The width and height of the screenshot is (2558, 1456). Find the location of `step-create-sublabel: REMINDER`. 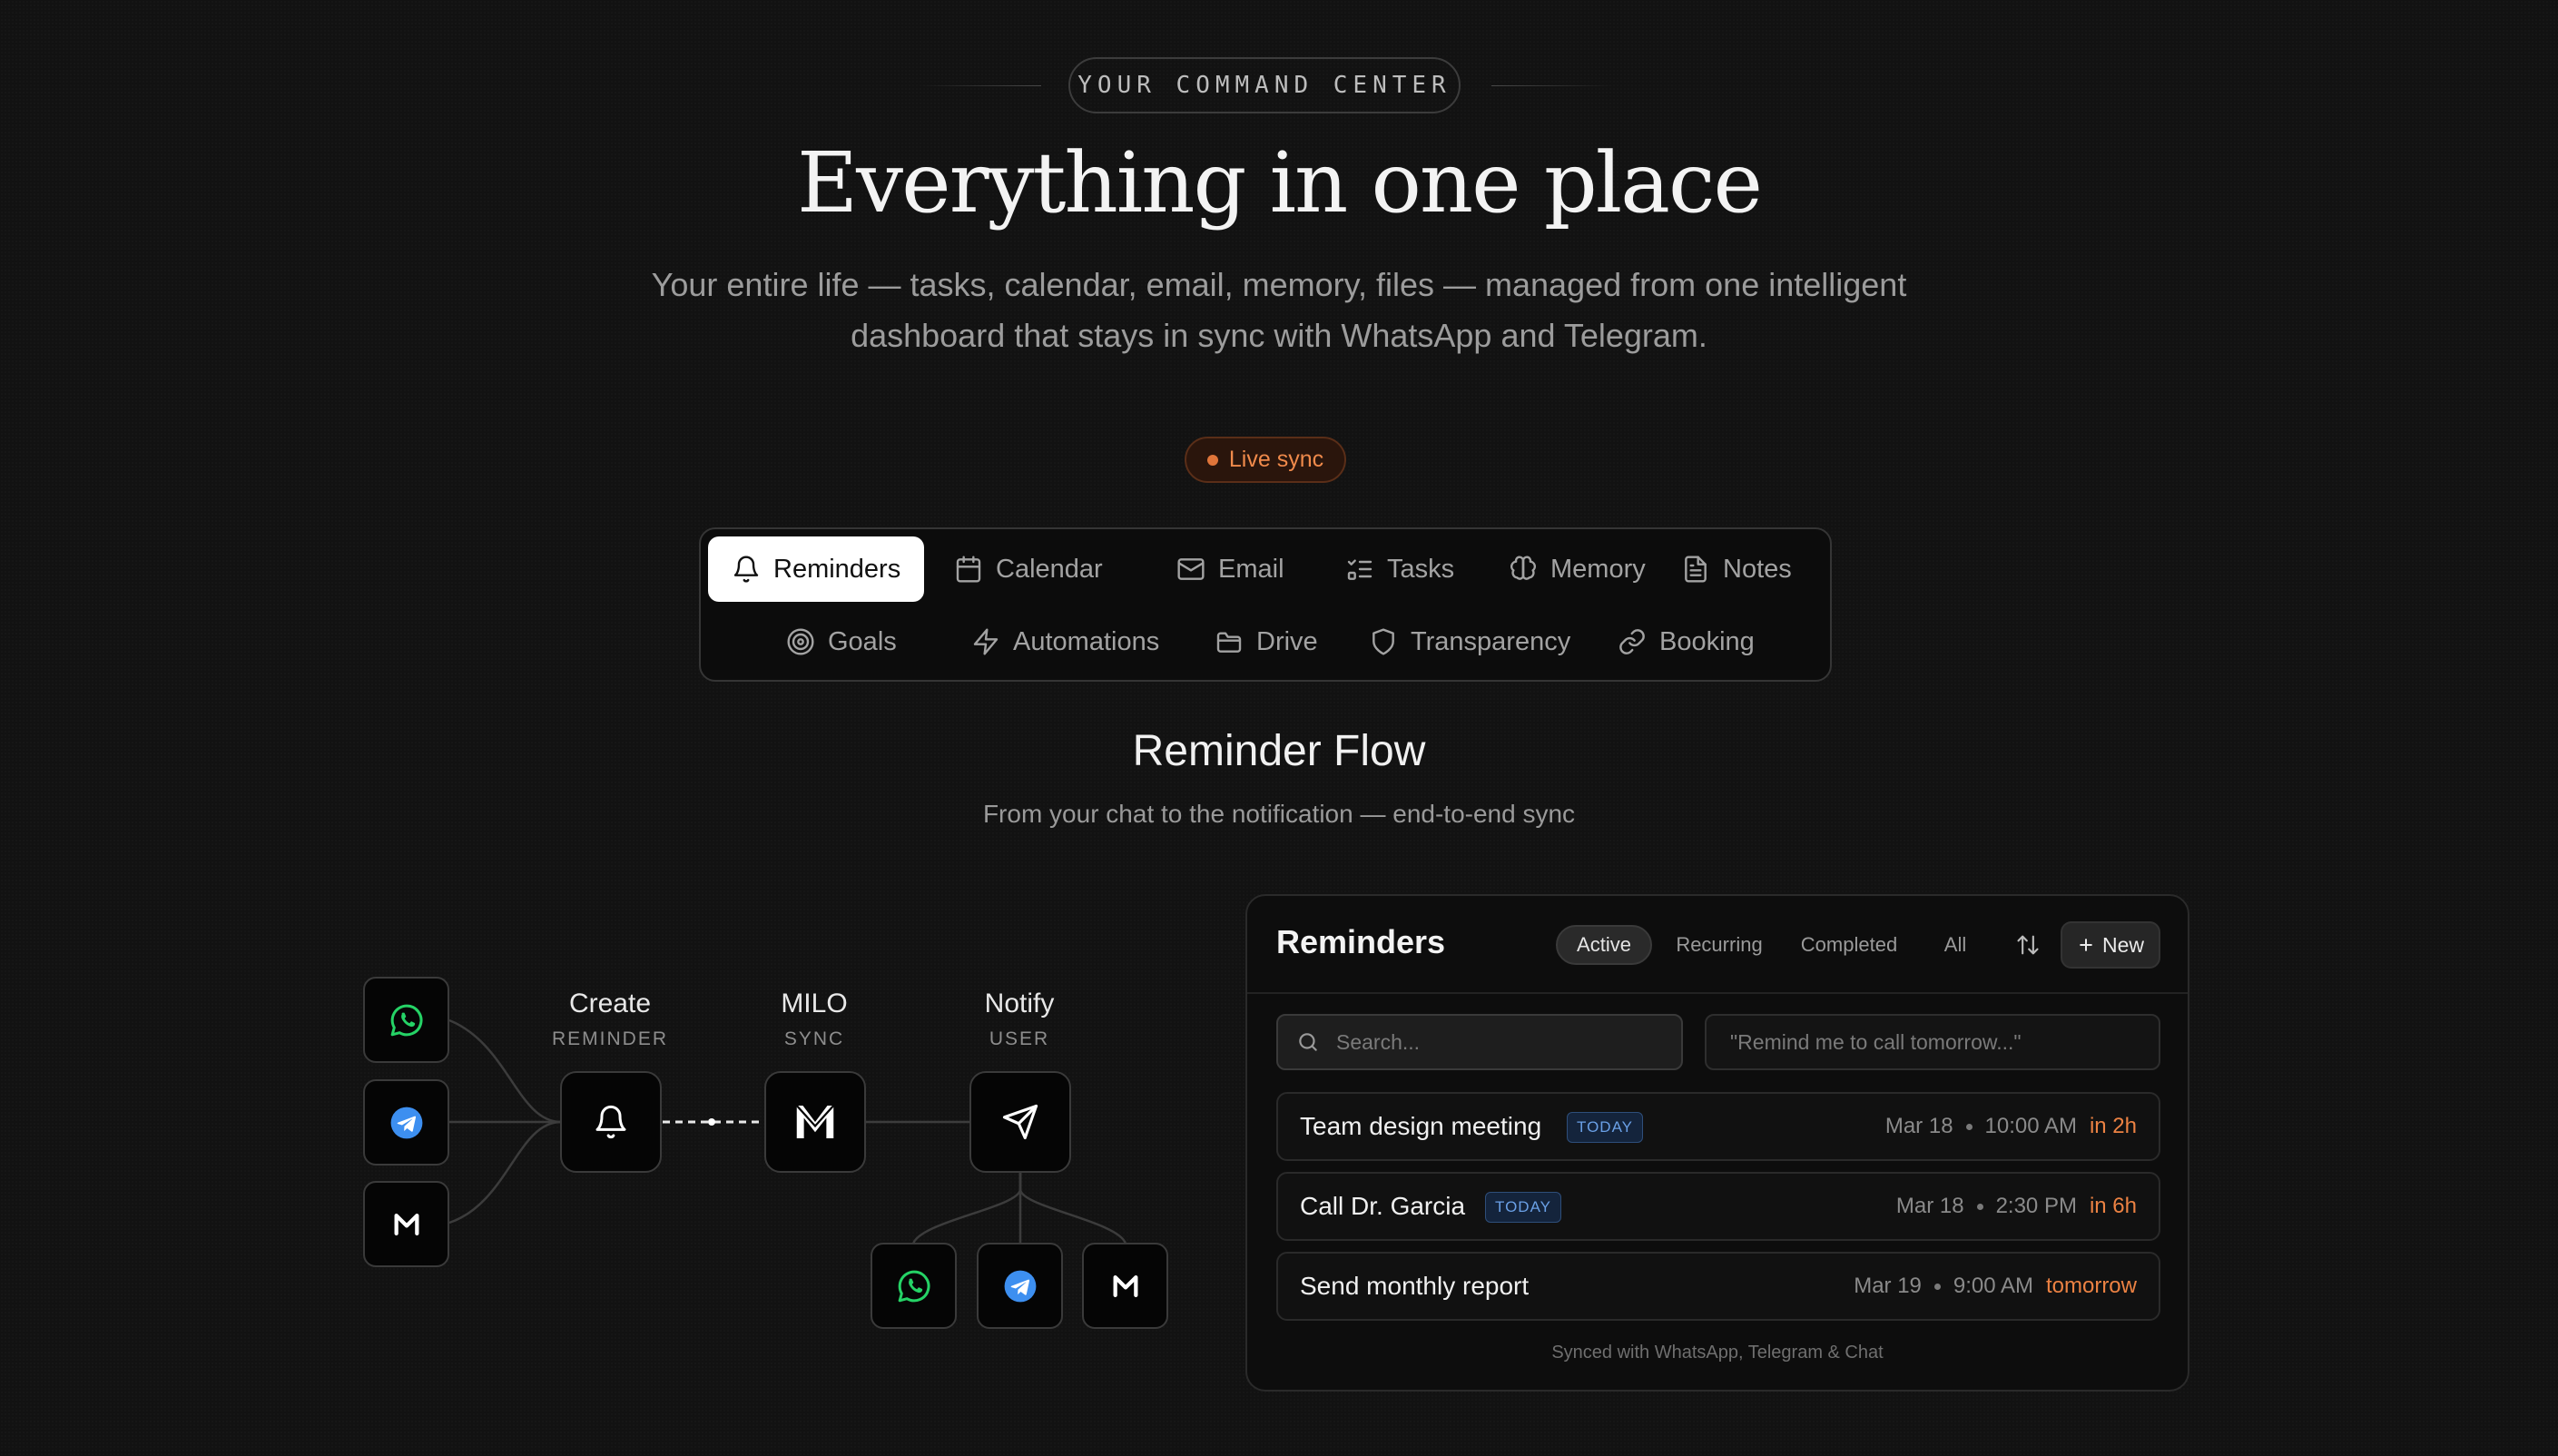

step-create-sublabel: REMINDER is located at coordinates (609, 1038).